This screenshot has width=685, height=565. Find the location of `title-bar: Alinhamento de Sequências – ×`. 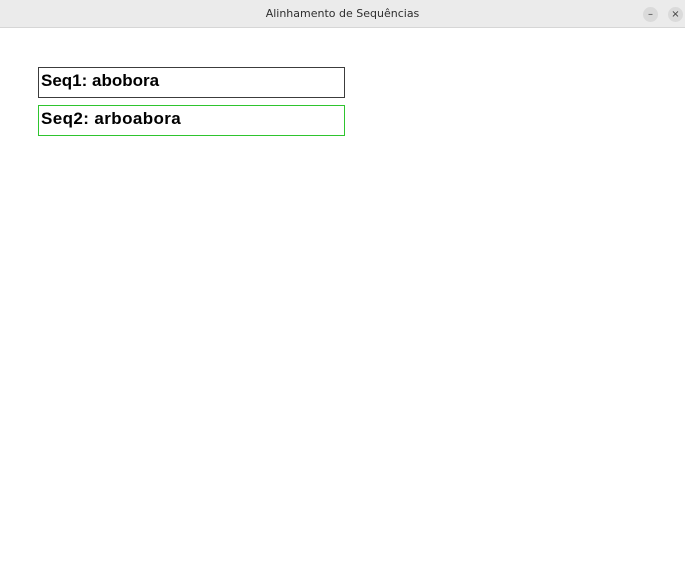

title-bar: Alinhamento de Sequências – × is located at coordinates (342, 14).